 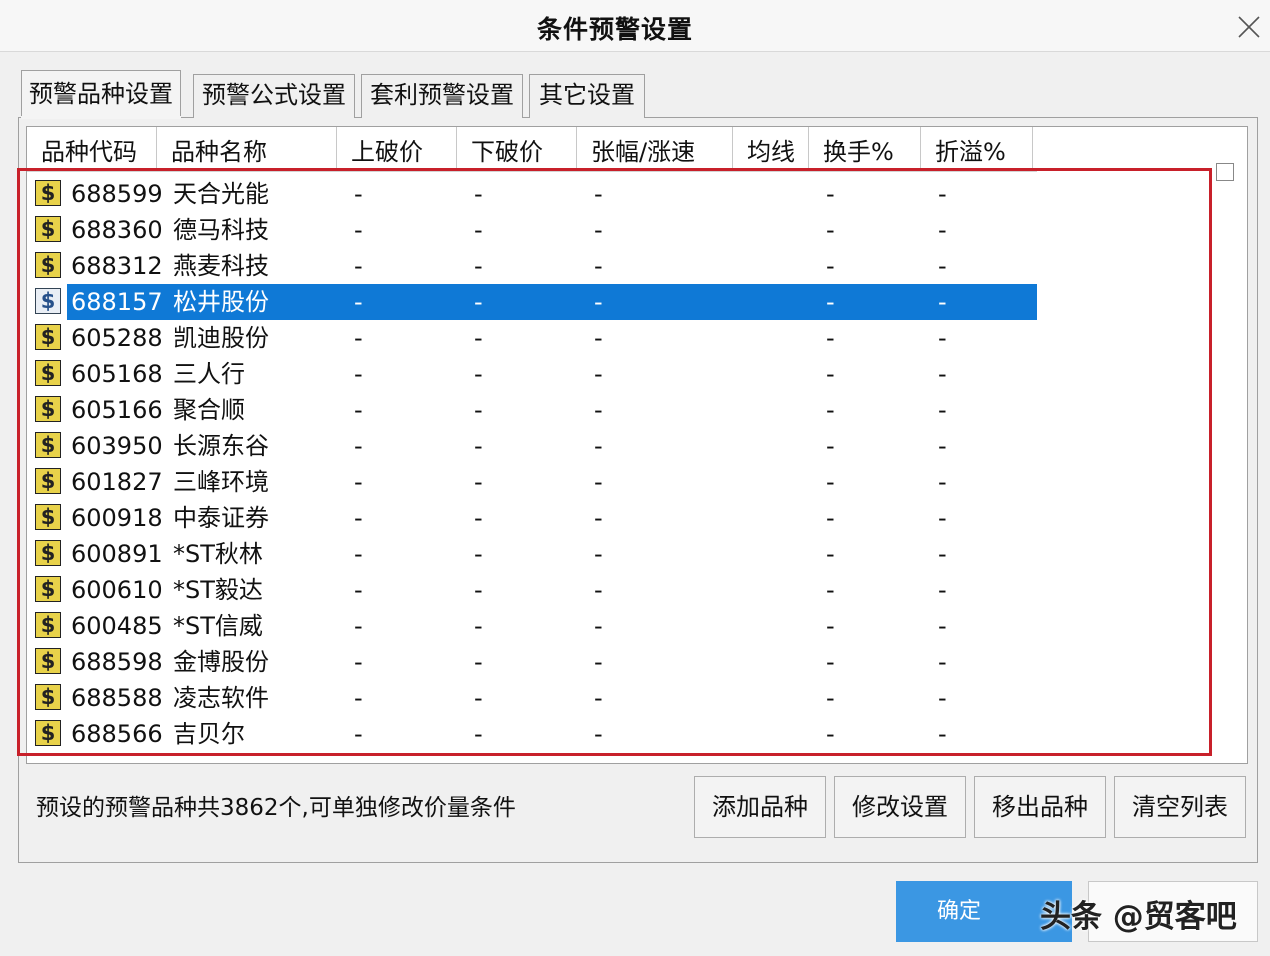 What do you see at coordinates (532, 374) in the screenshot?
I see `table-row: $605168 三人行 - - - - -` at bounding box center [532, 374].